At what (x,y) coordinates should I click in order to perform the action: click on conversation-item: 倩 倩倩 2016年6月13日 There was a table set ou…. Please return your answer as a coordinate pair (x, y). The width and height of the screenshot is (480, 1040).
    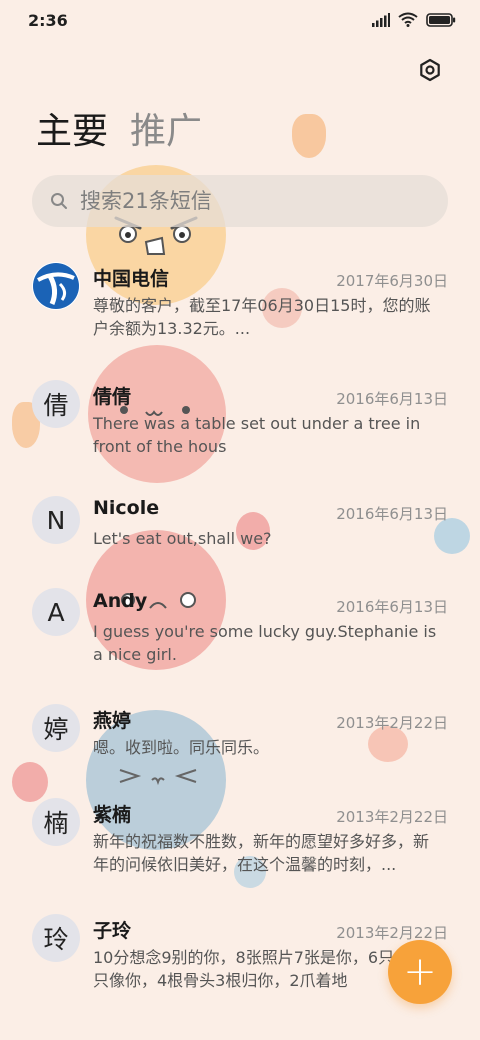
    Looking at the image, I should click on (240, 426).